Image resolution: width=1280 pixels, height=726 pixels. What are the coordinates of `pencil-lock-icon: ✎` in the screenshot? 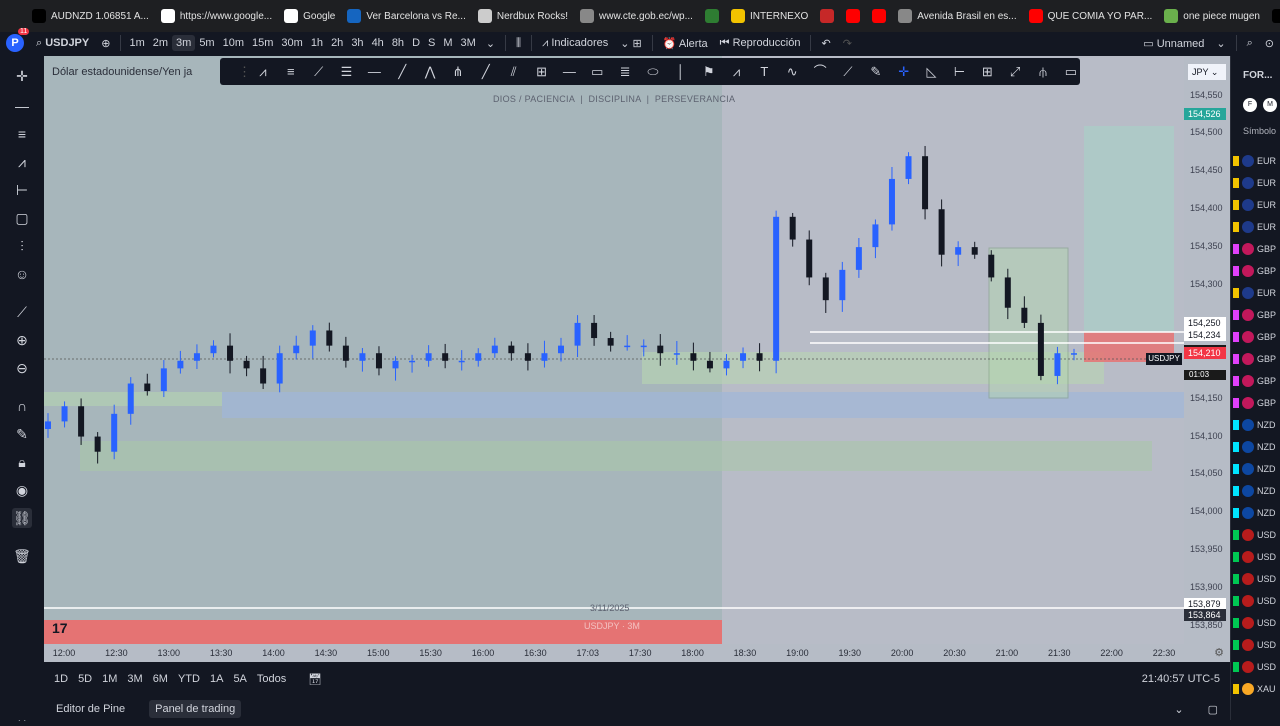 It's located at (22, 434).